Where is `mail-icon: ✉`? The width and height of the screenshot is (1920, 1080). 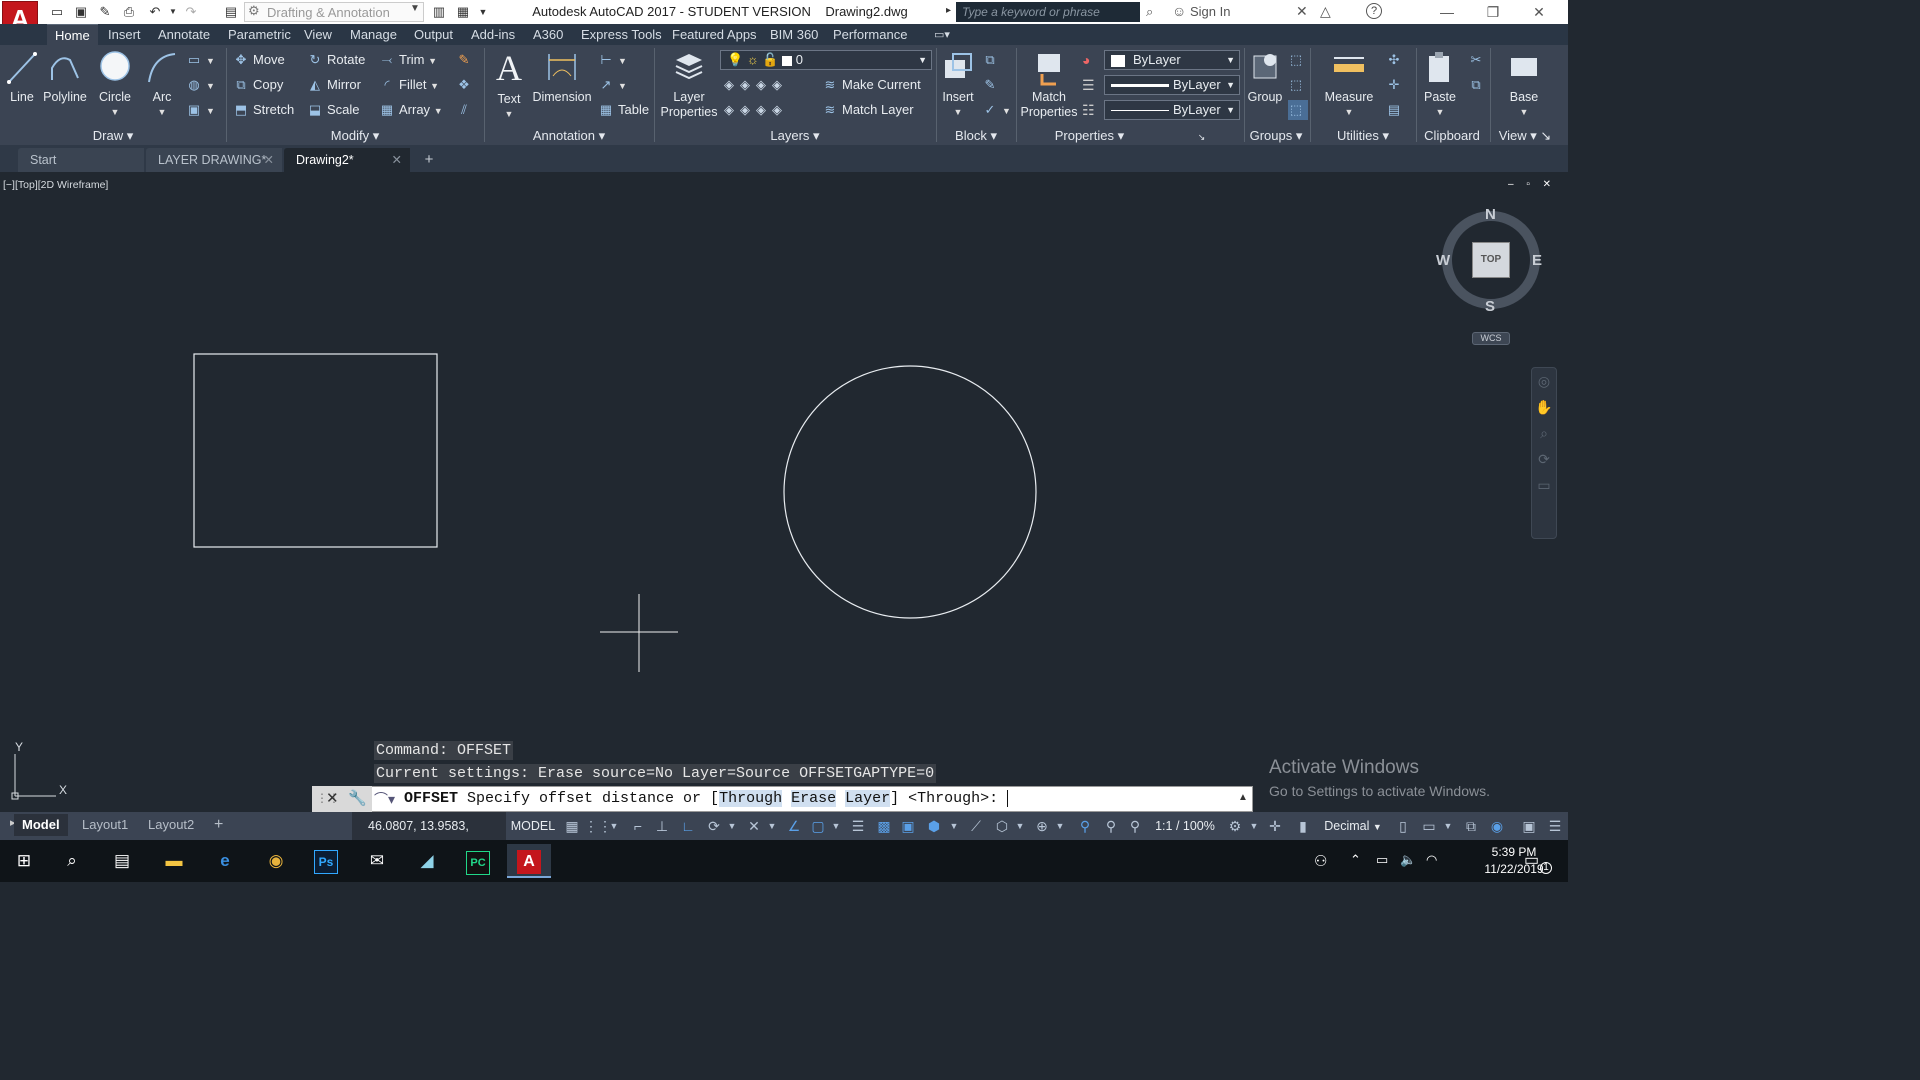 mail-icon: ✉ is located at coordinates (377, 861).